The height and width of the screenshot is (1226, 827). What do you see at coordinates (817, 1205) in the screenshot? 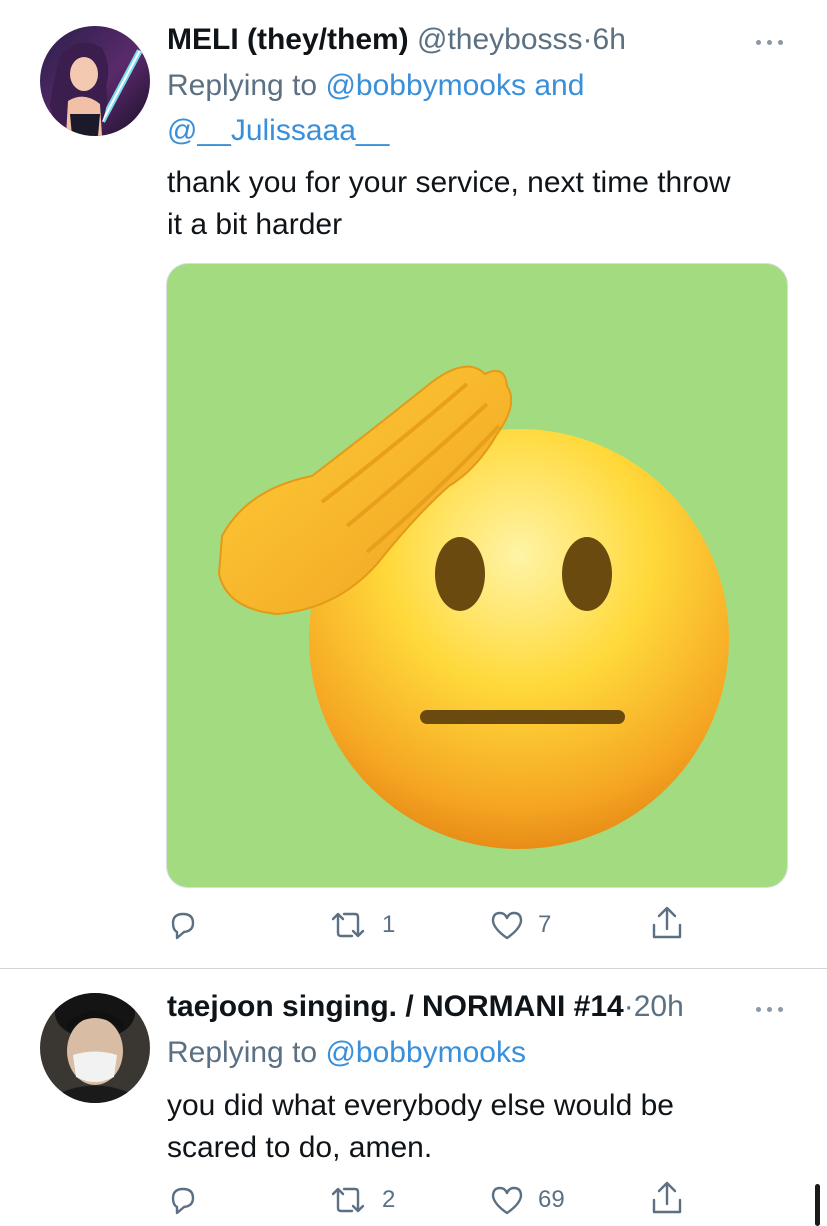
I see `scrollbar` at bounding box center [817, 1205].